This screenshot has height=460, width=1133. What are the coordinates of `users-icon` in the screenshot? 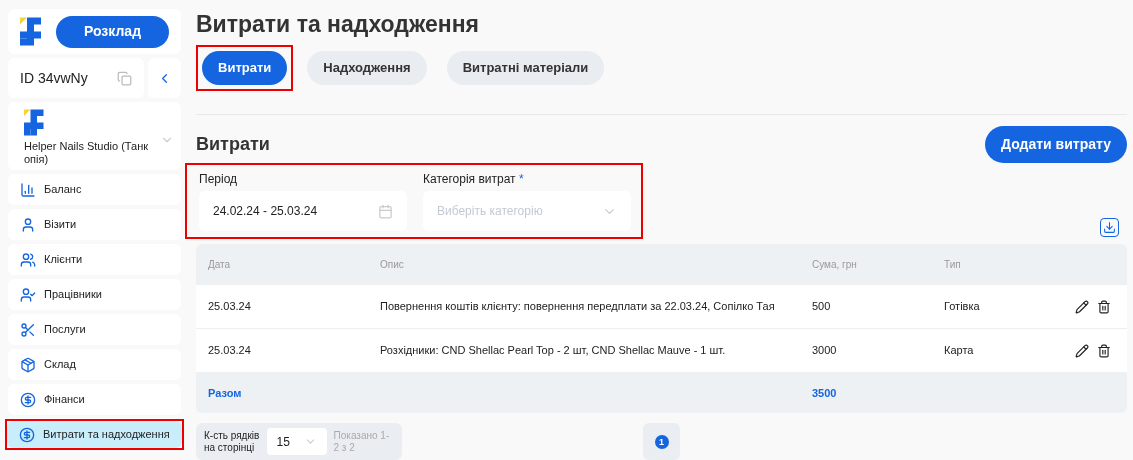 It's located at (28, 259).